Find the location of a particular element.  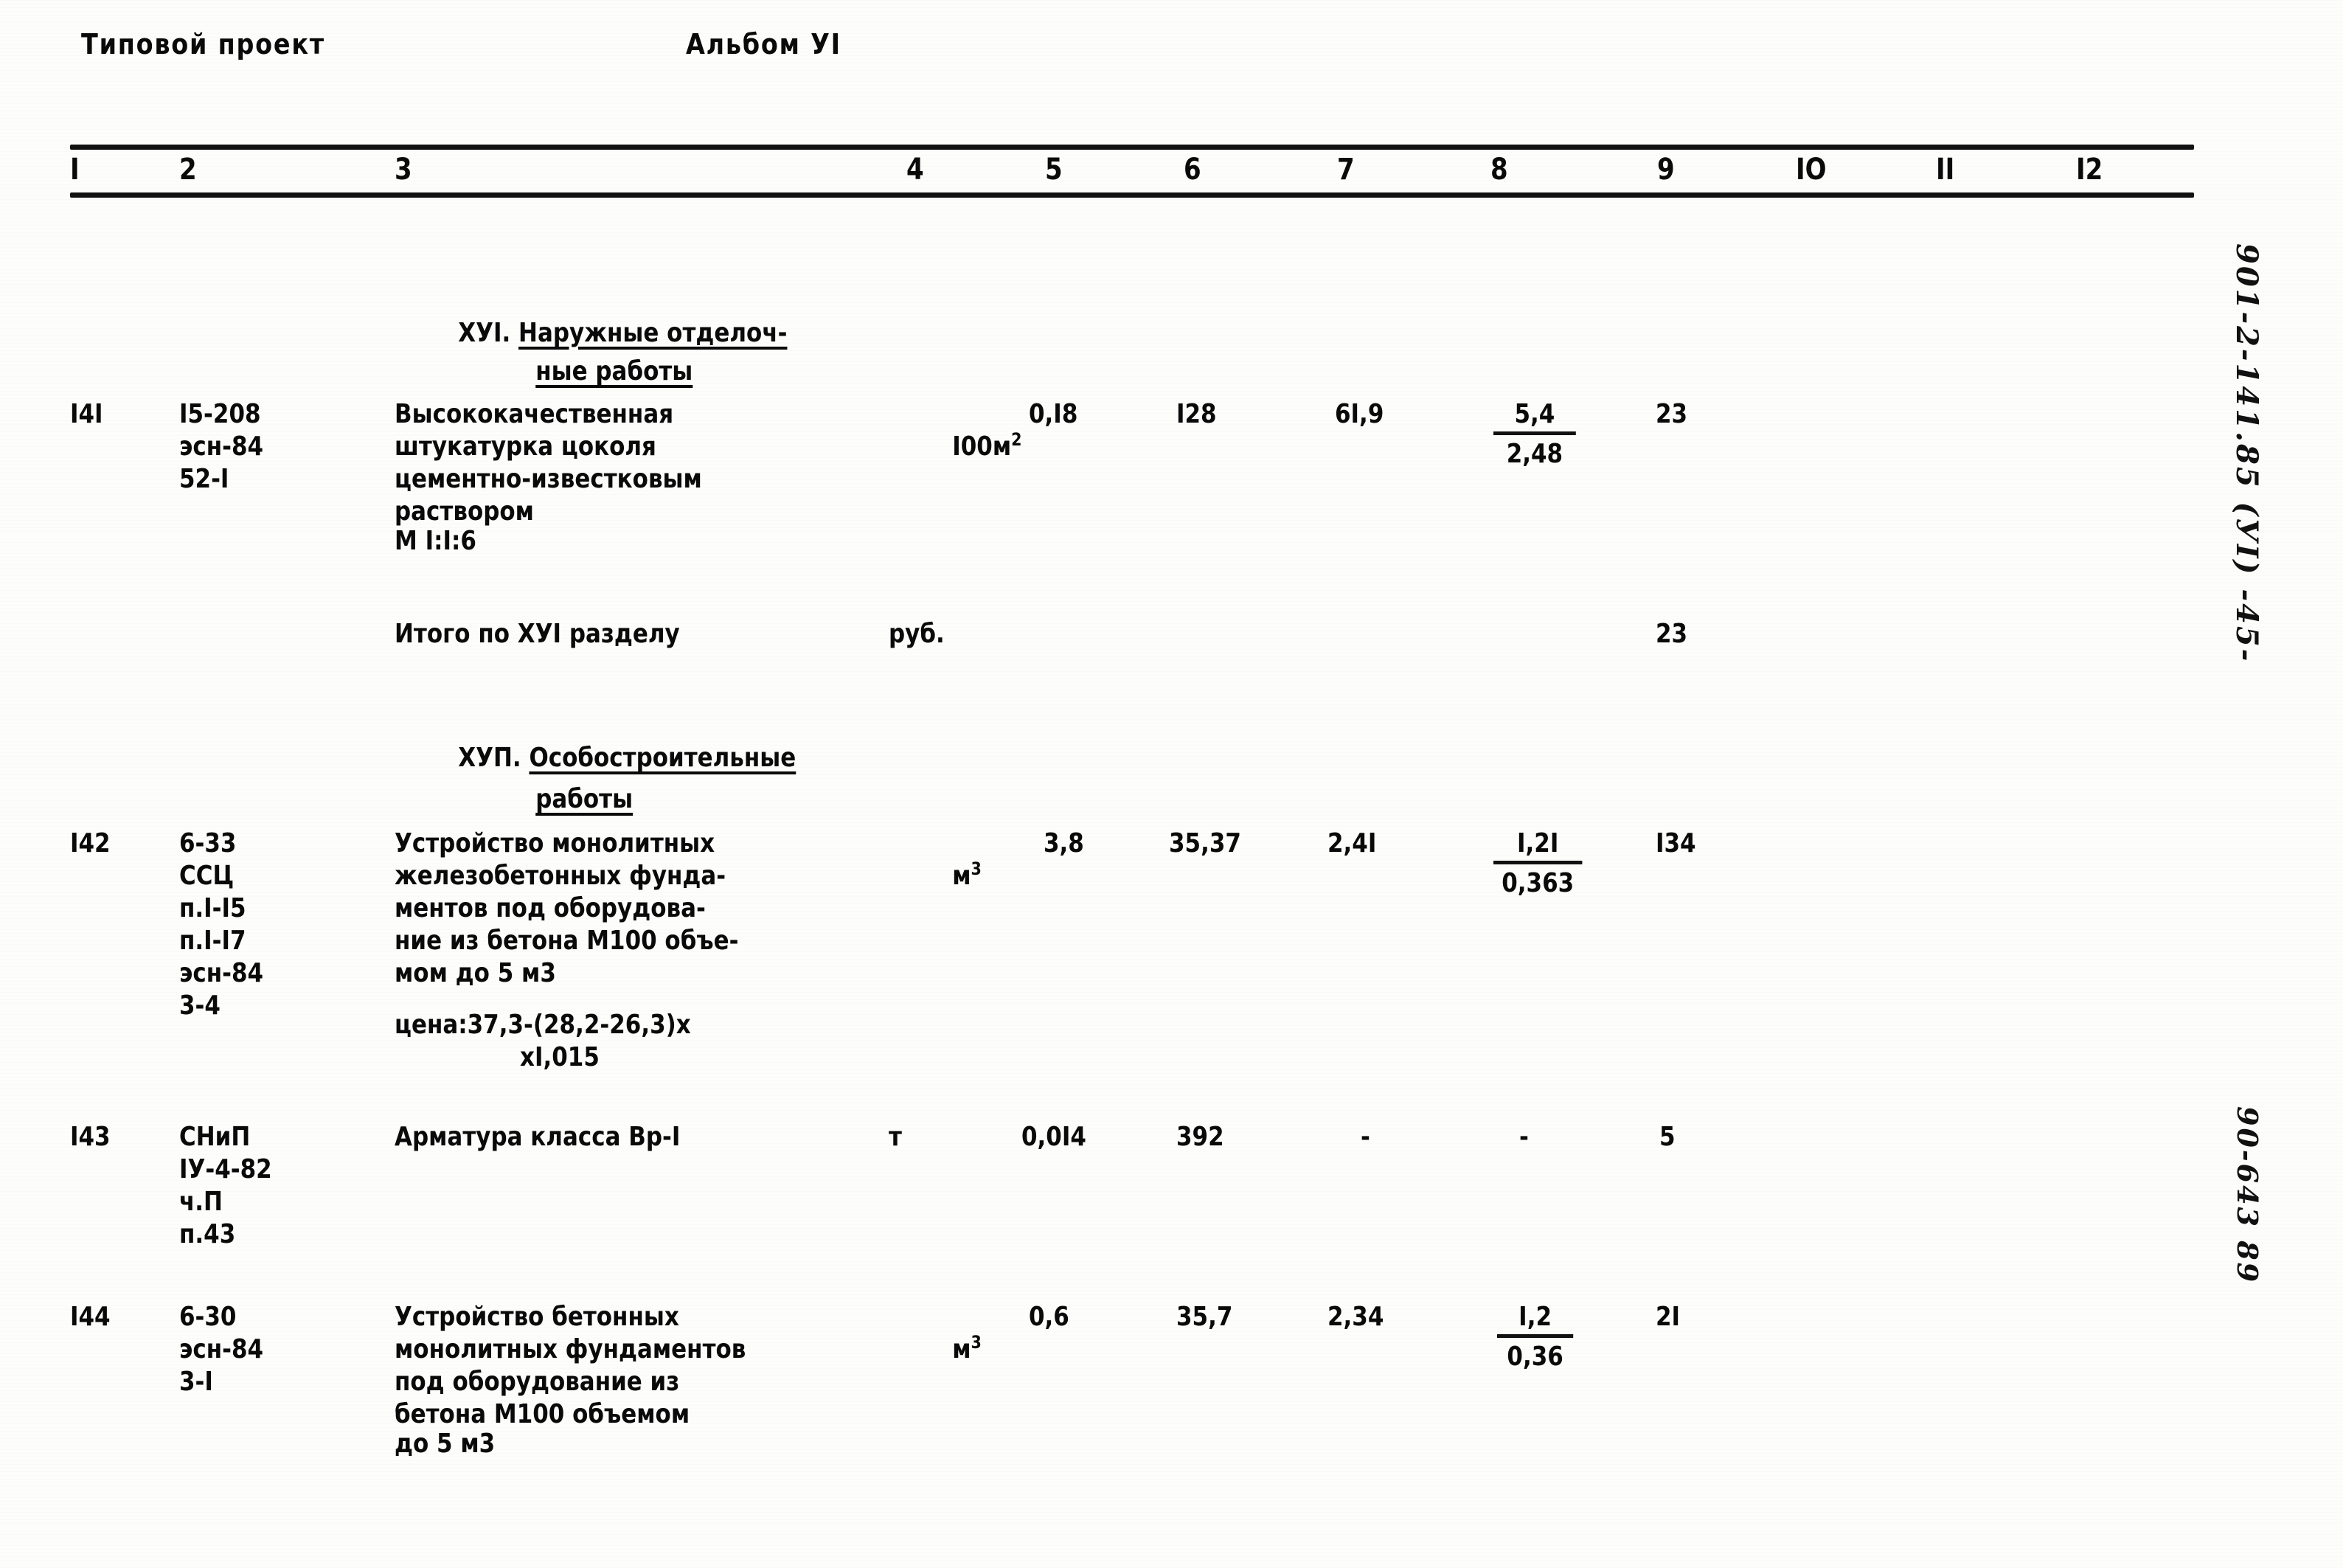

document-header: Типовой проект Альбом УI is located at coordinates (1171, 50).